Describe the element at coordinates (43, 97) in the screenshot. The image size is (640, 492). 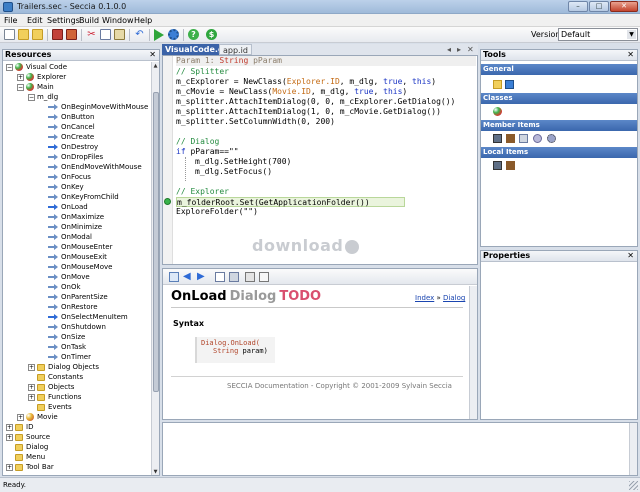
I see `tree-item: − m_dlg` at that location.